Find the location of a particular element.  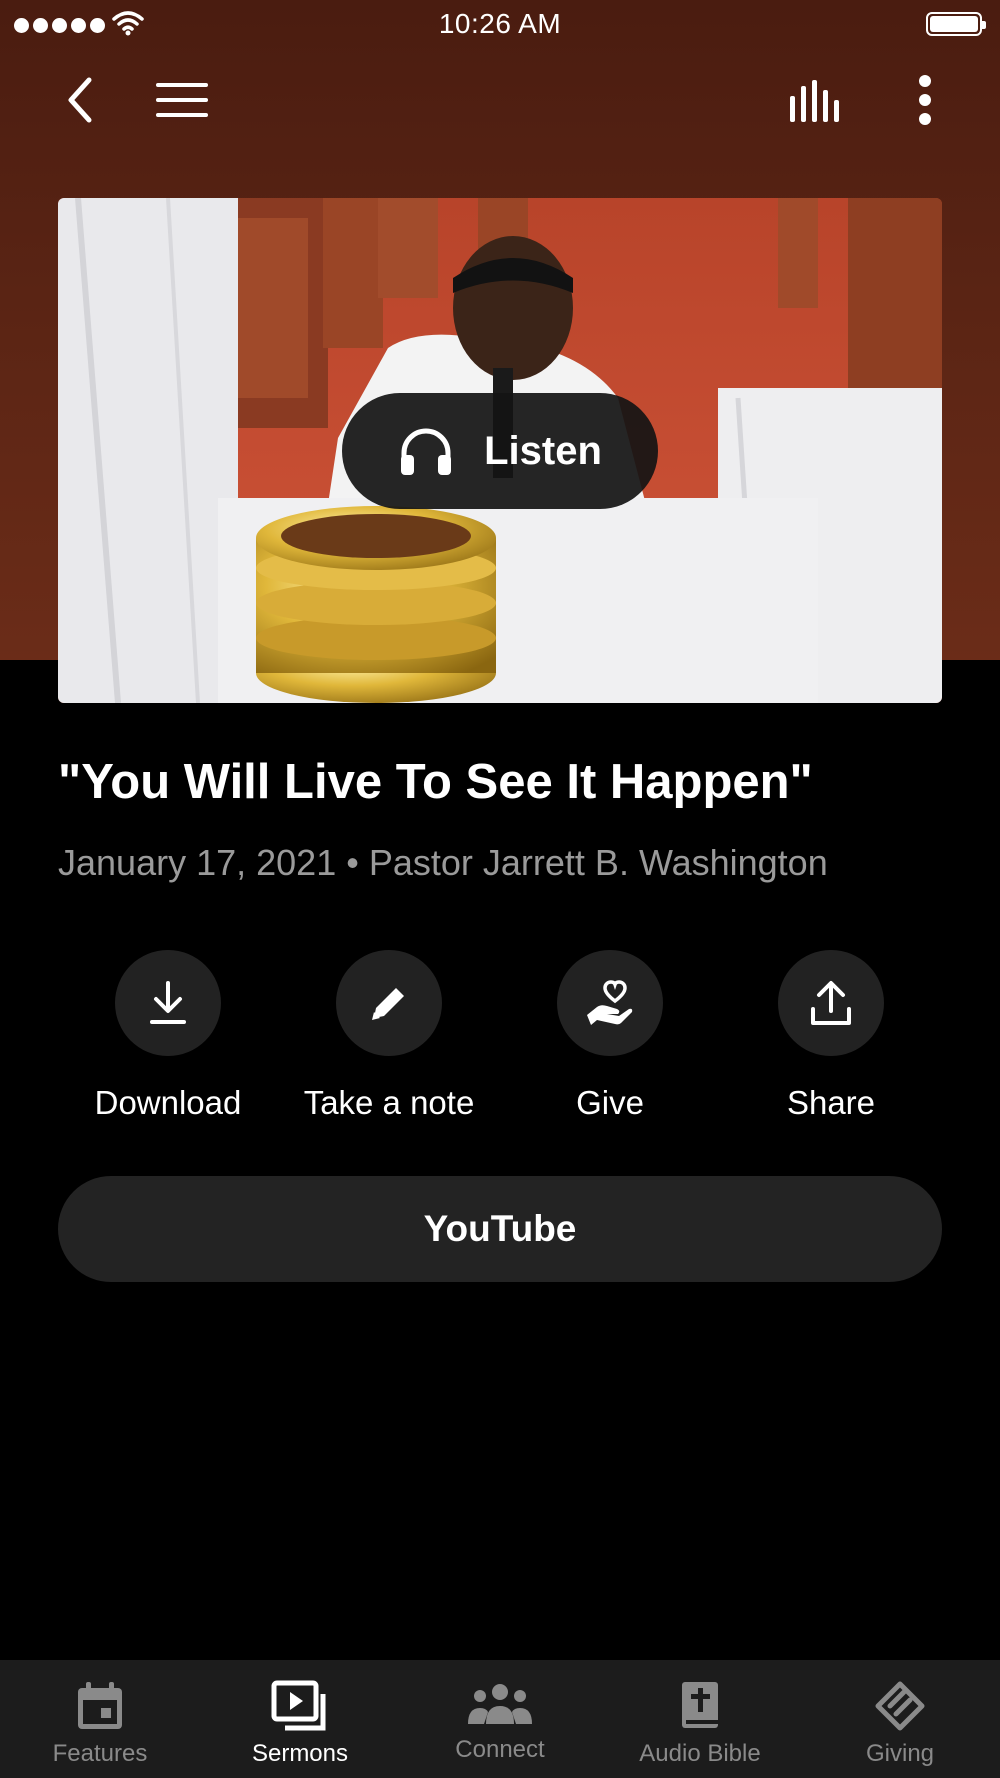

tab-audio-bible: Audio Bible is located at coordinates (700, 1719).